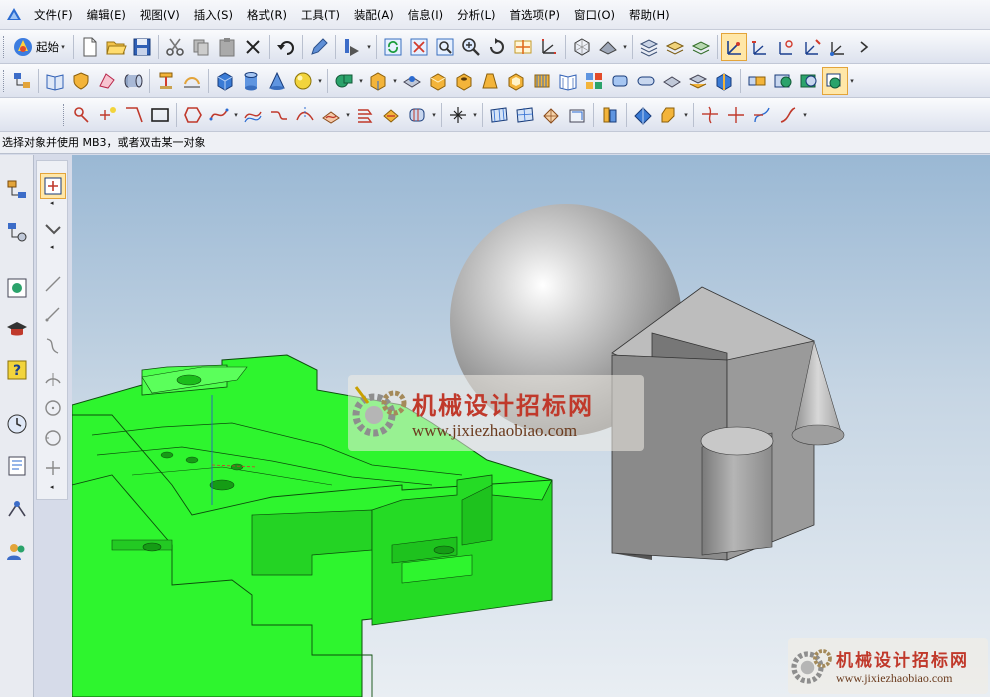 This screenshot has height=697, width=990. I want to click on menu-help: 帮助(H), so click(649, 15).